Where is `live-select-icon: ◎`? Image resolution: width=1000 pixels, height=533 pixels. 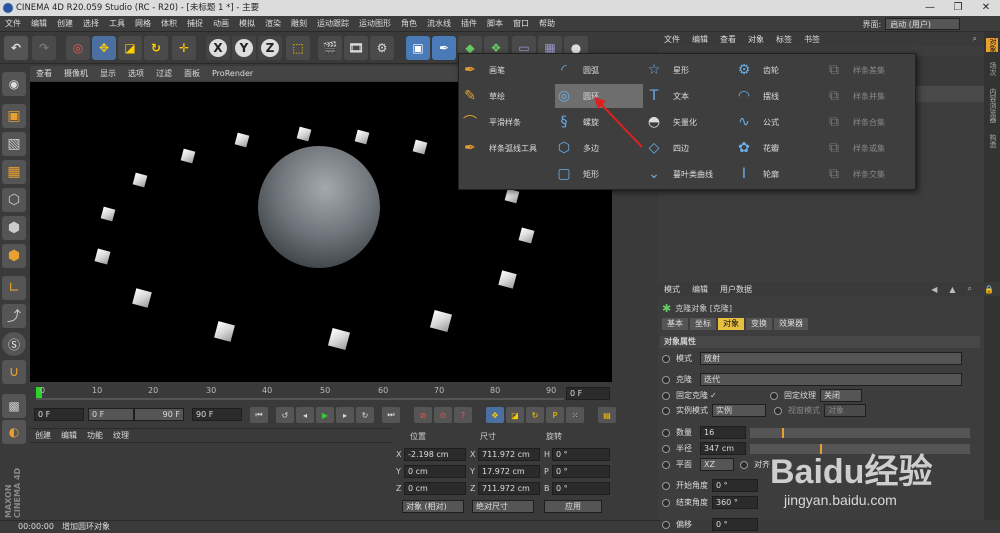 live-select-icon: ◎ is located at coordinates (78, 48).